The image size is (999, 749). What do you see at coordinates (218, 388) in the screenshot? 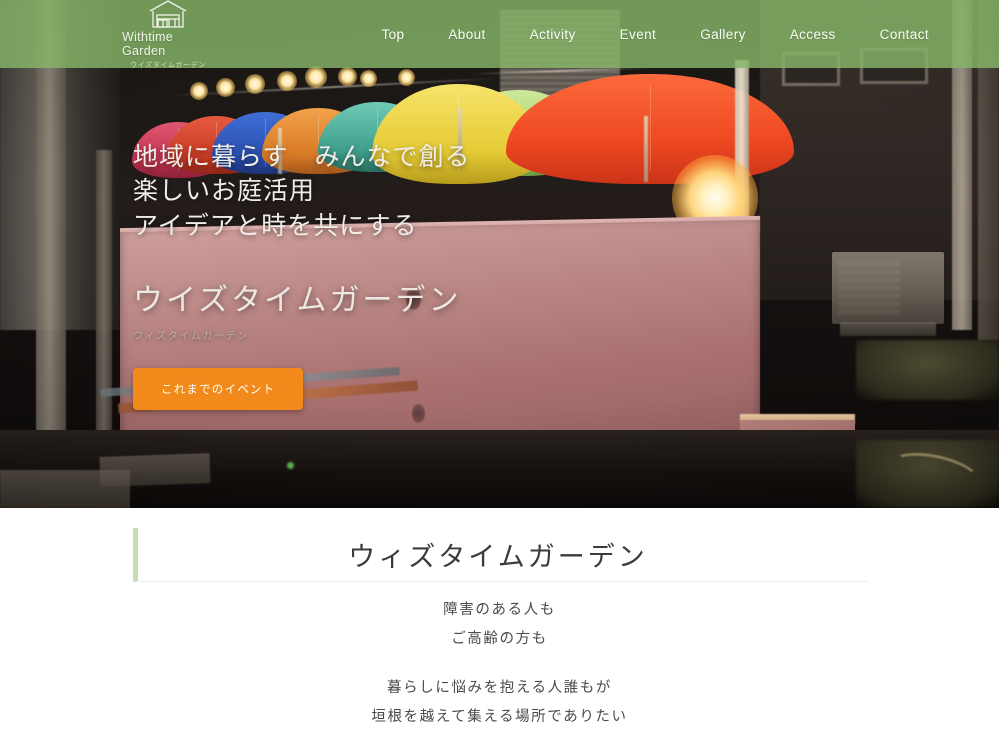
I see `past-events-button: これまでのイベント` at bounding box center [218, 388].